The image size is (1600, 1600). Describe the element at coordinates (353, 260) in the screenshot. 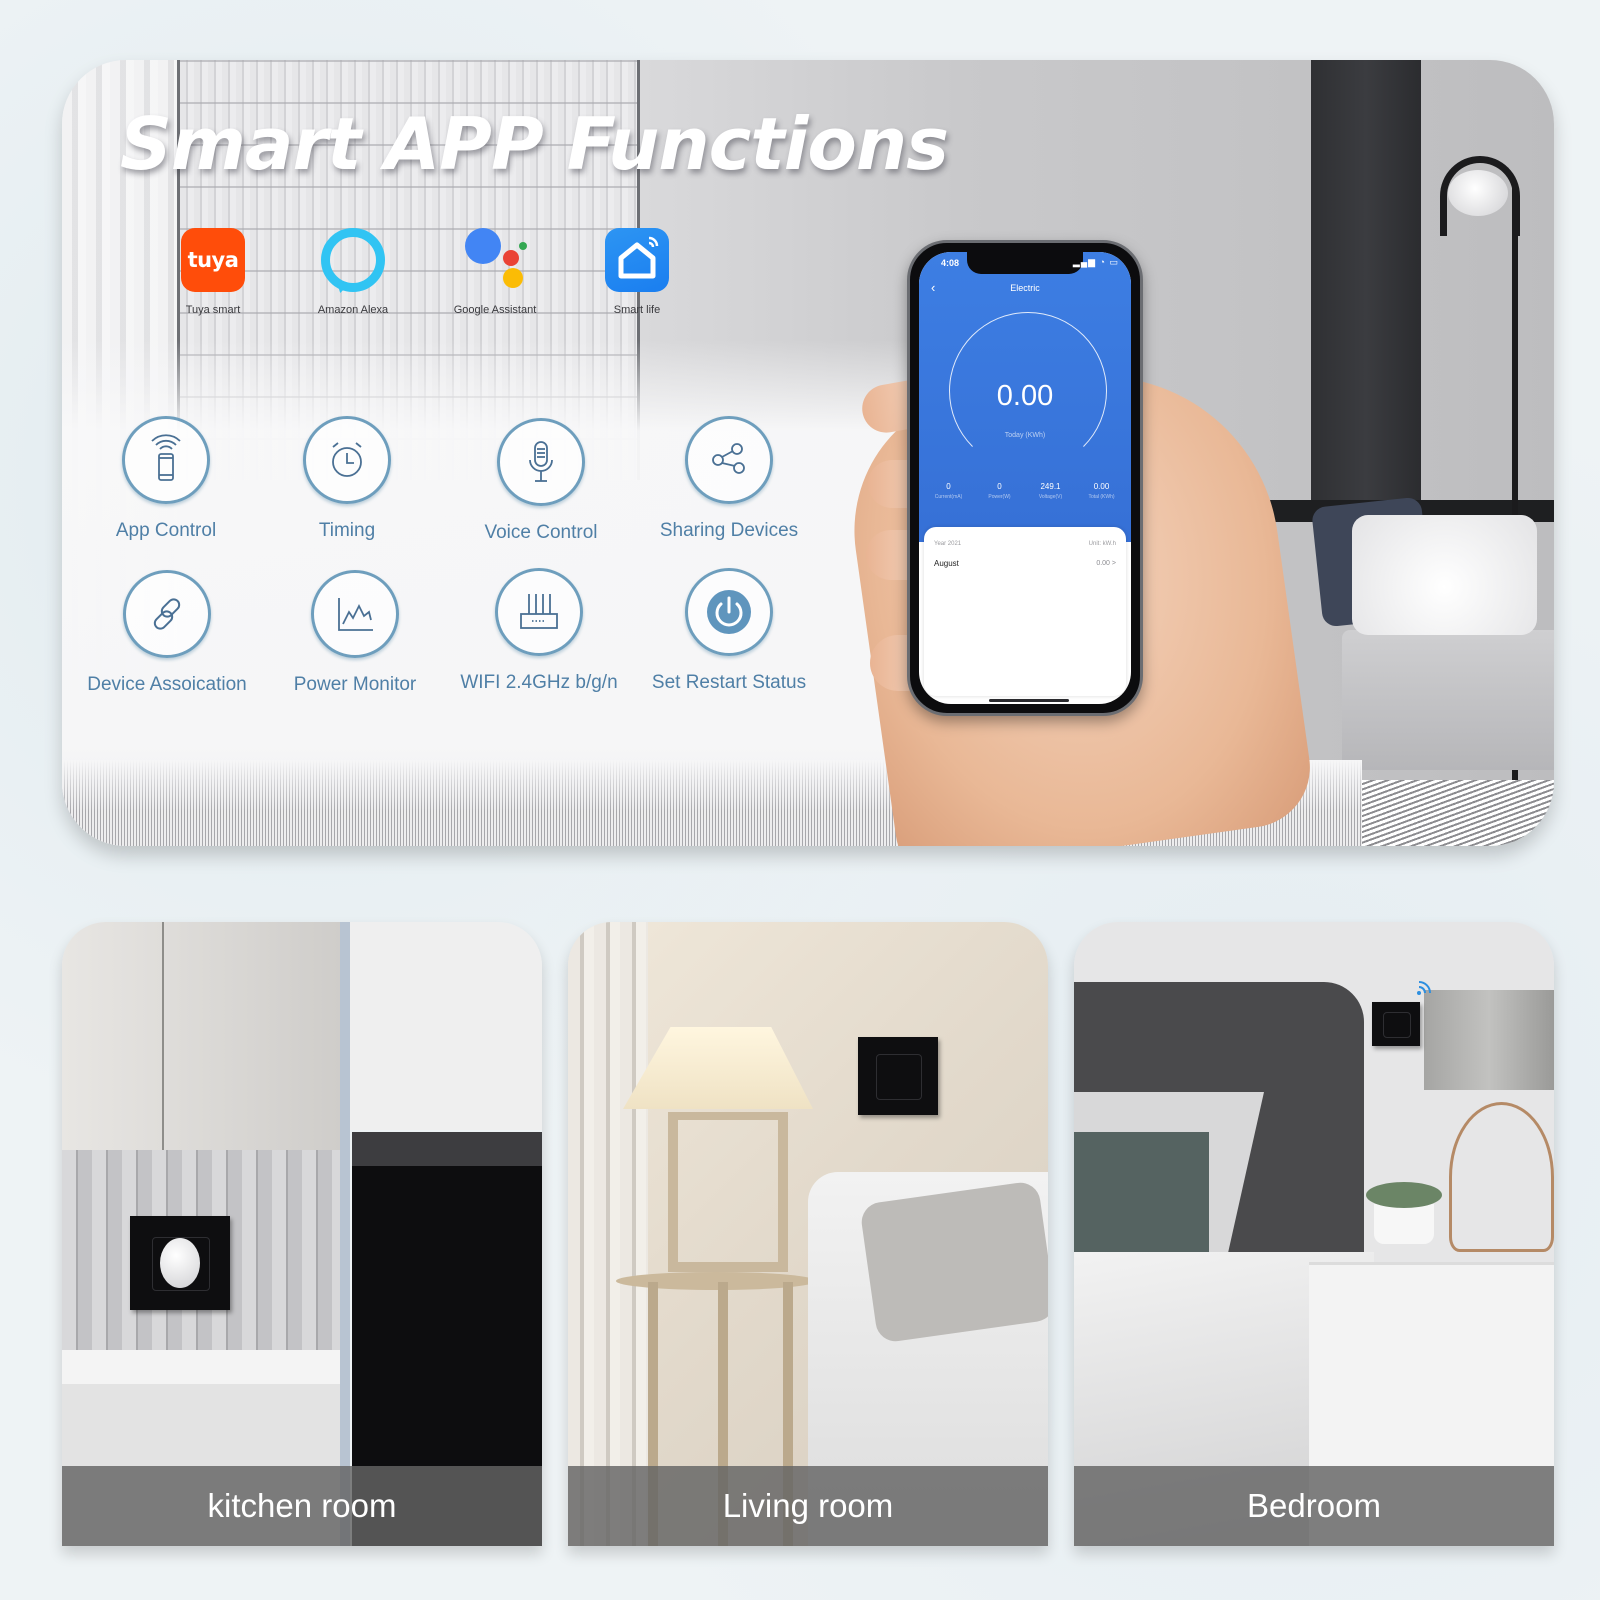

I see `alexa-logo-icon` at that location.